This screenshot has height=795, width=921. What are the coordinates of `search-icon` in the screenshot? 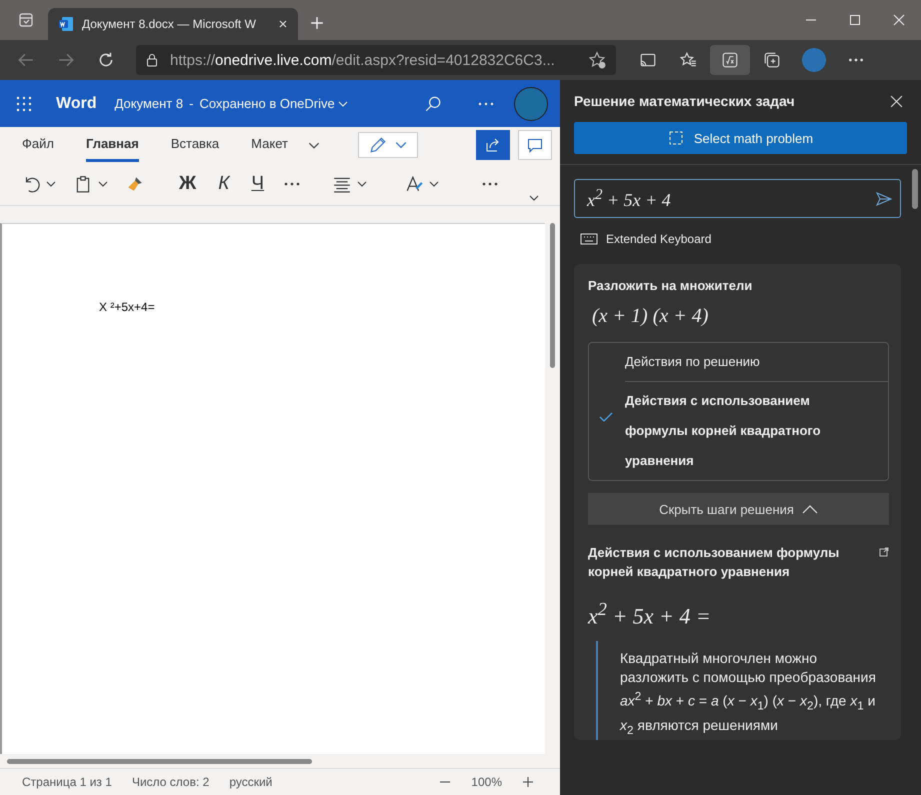 It's located at (433, 103).